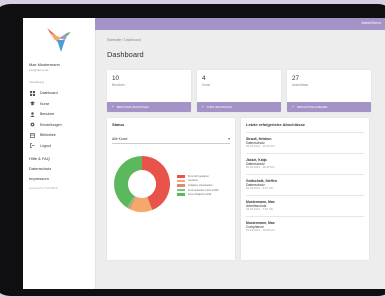  Describe the element at coordinates (120, 138) in the screenshot. I see `course-select-value: Alle Kurse` at that location.